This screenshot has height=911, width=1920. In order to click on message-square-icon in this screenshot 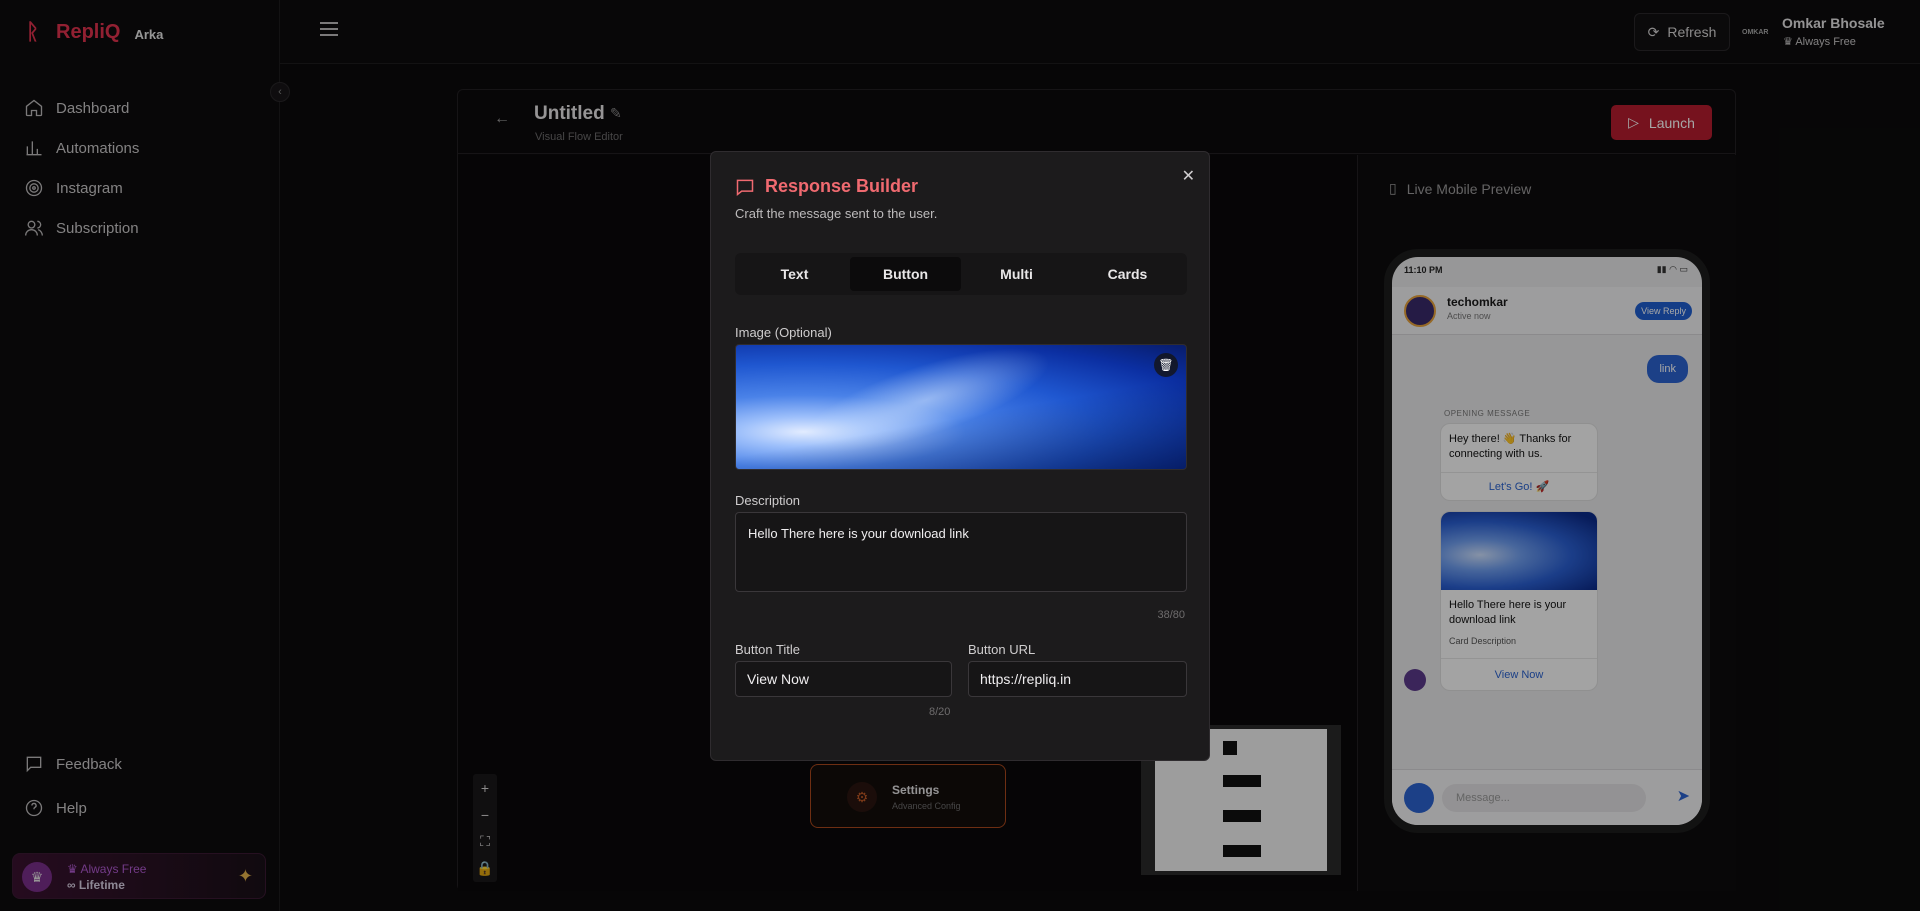, I will do `click(745, 187)`.